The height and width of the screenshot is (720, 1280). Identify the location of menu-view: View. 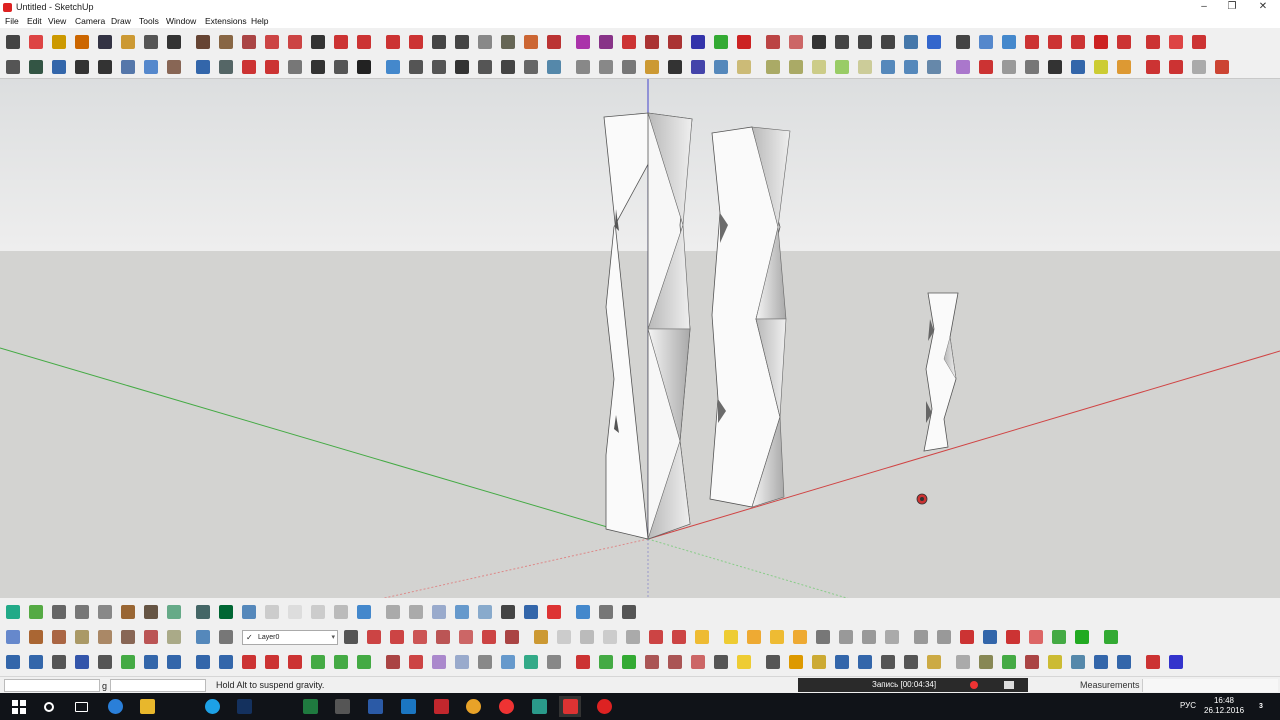
(57, 21).